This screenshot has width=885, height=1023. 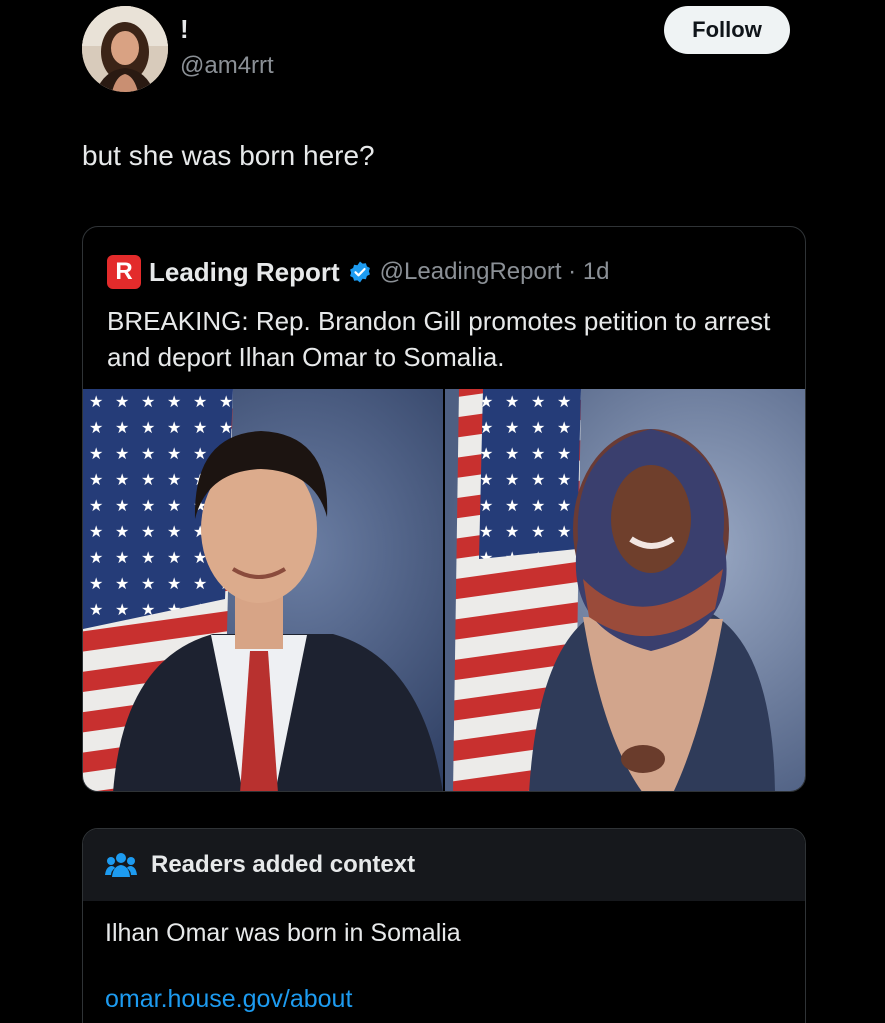 I want to click on community-note-text: Ilhan Omar was born in Somalia, so click(x=283, y=933).